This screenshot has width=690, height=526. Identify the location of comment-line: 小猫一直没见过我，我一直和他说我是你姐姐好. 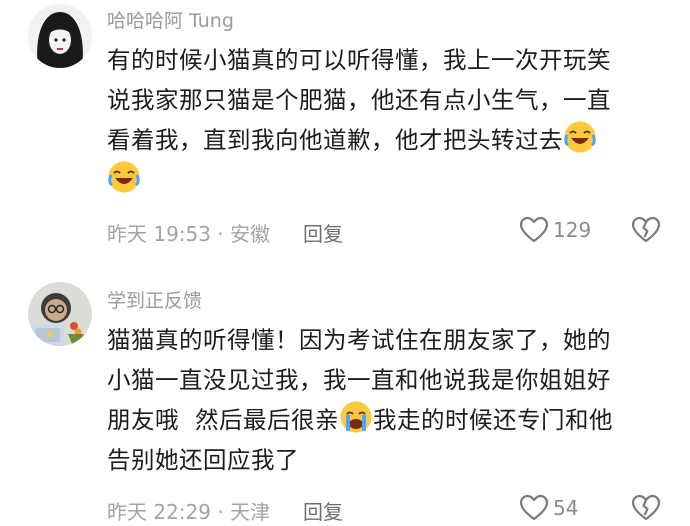
(359, 380).